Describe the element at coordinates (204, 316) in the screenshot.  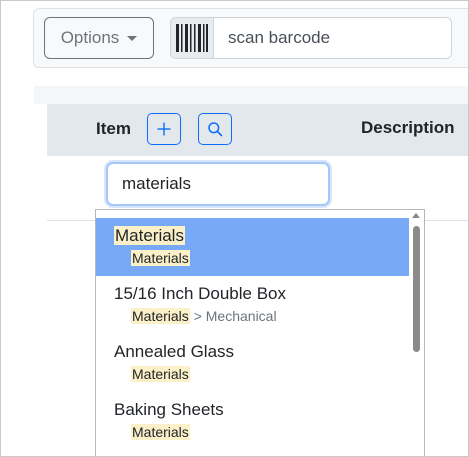
I see `dropdown-item-path: Materials > Mechanical` at that location.